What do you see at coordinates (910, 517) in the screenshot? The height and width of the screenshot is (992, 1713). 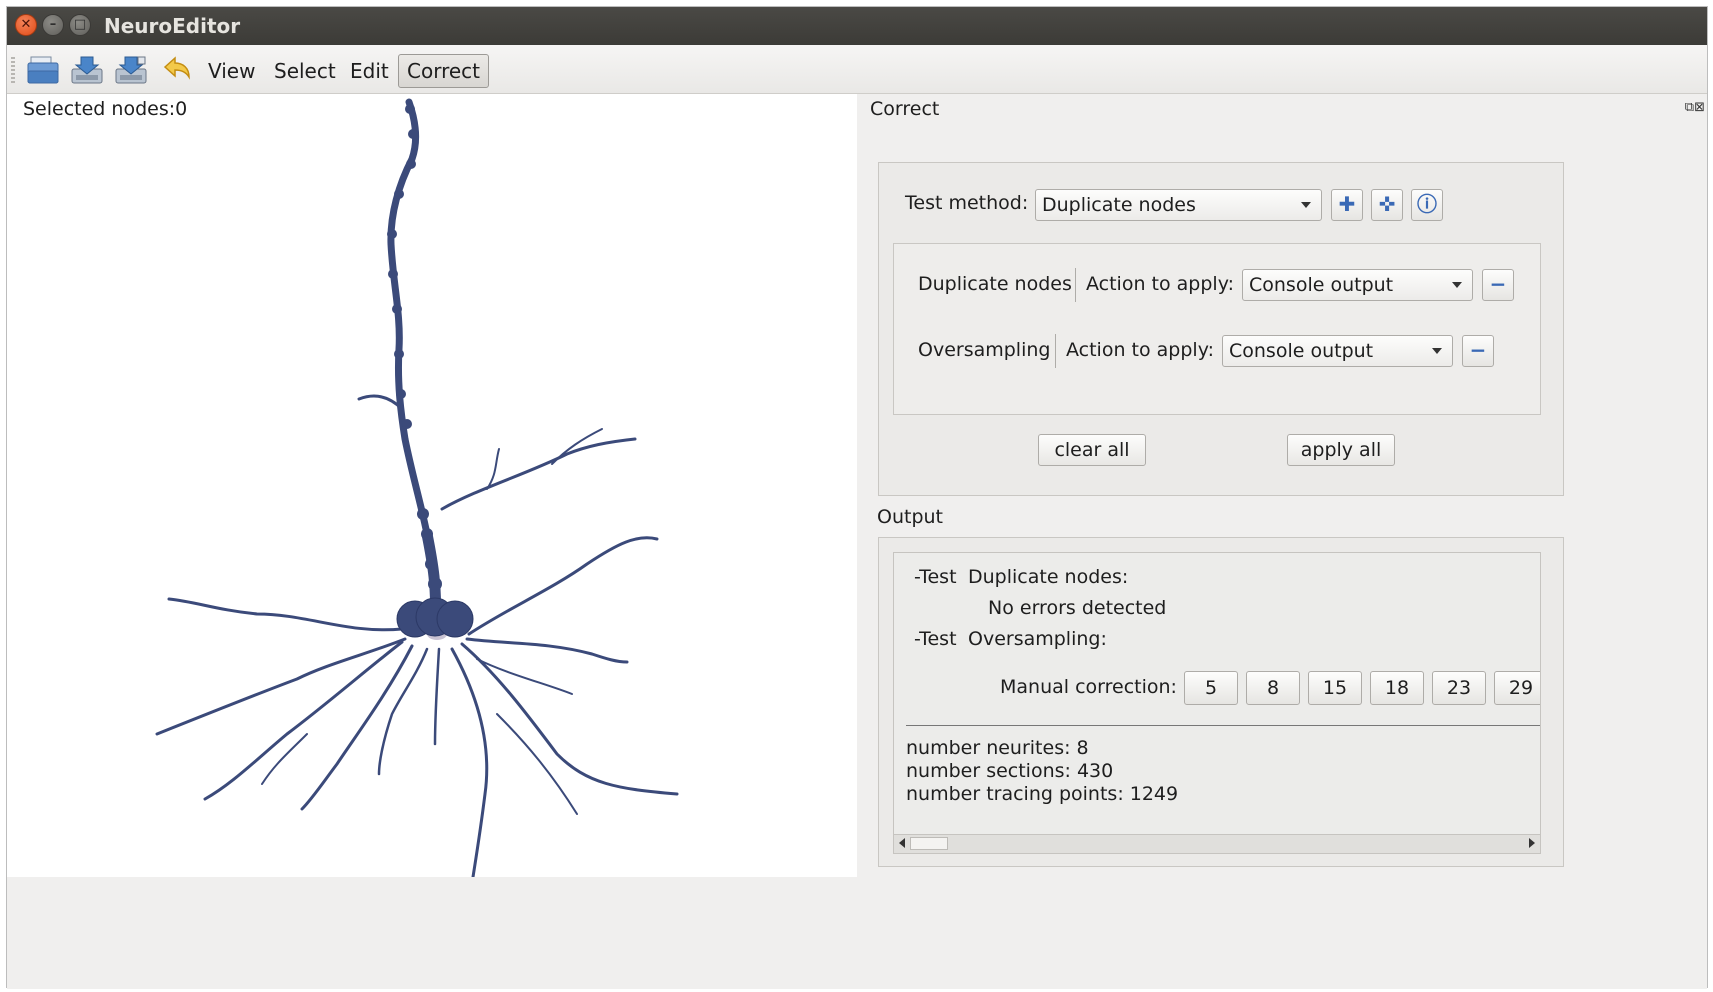 I see `output-title: Output` at bounding box center [910, 517].